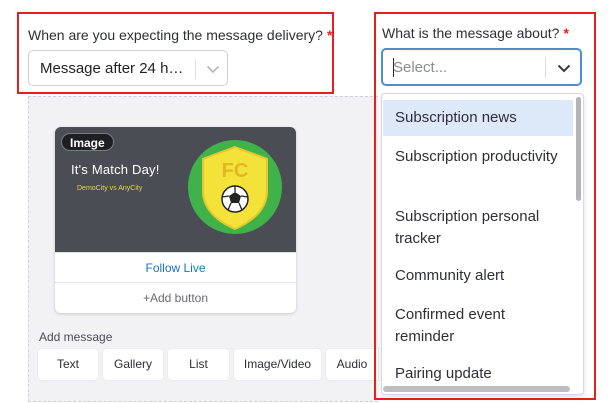 The width and height of the screenshot is (612, 403). What do you see at coordinates (478, 118) in the screenshot?
I see `option-subscription-news: Subscription news` at bounding box center [478, 118].